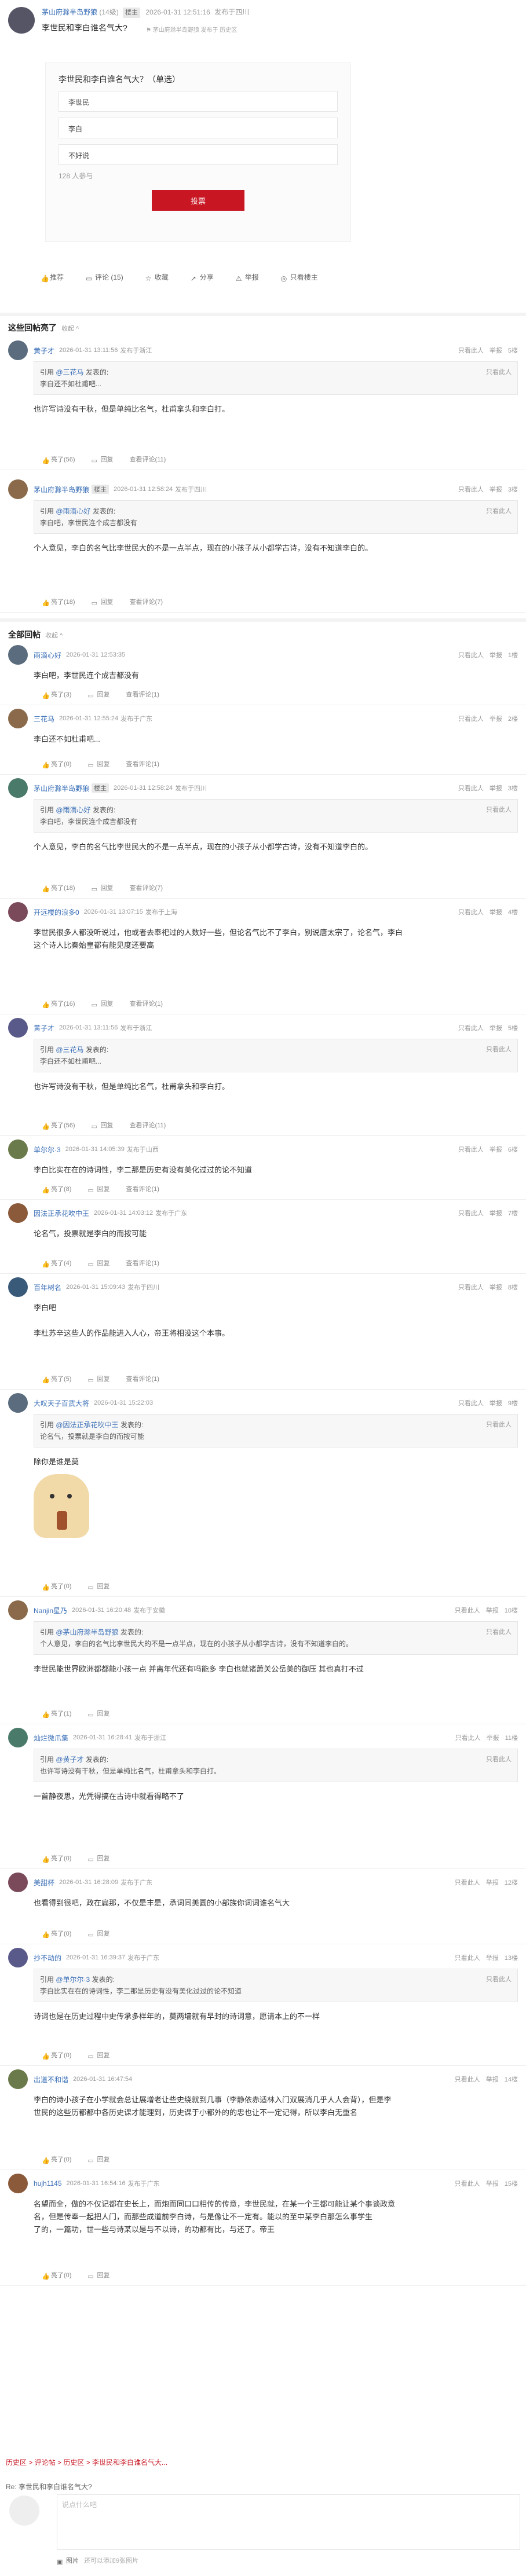 The image size is (526, 2576). I want to click on reply-username: 大叹天子百武大将, so click(61, 1403).